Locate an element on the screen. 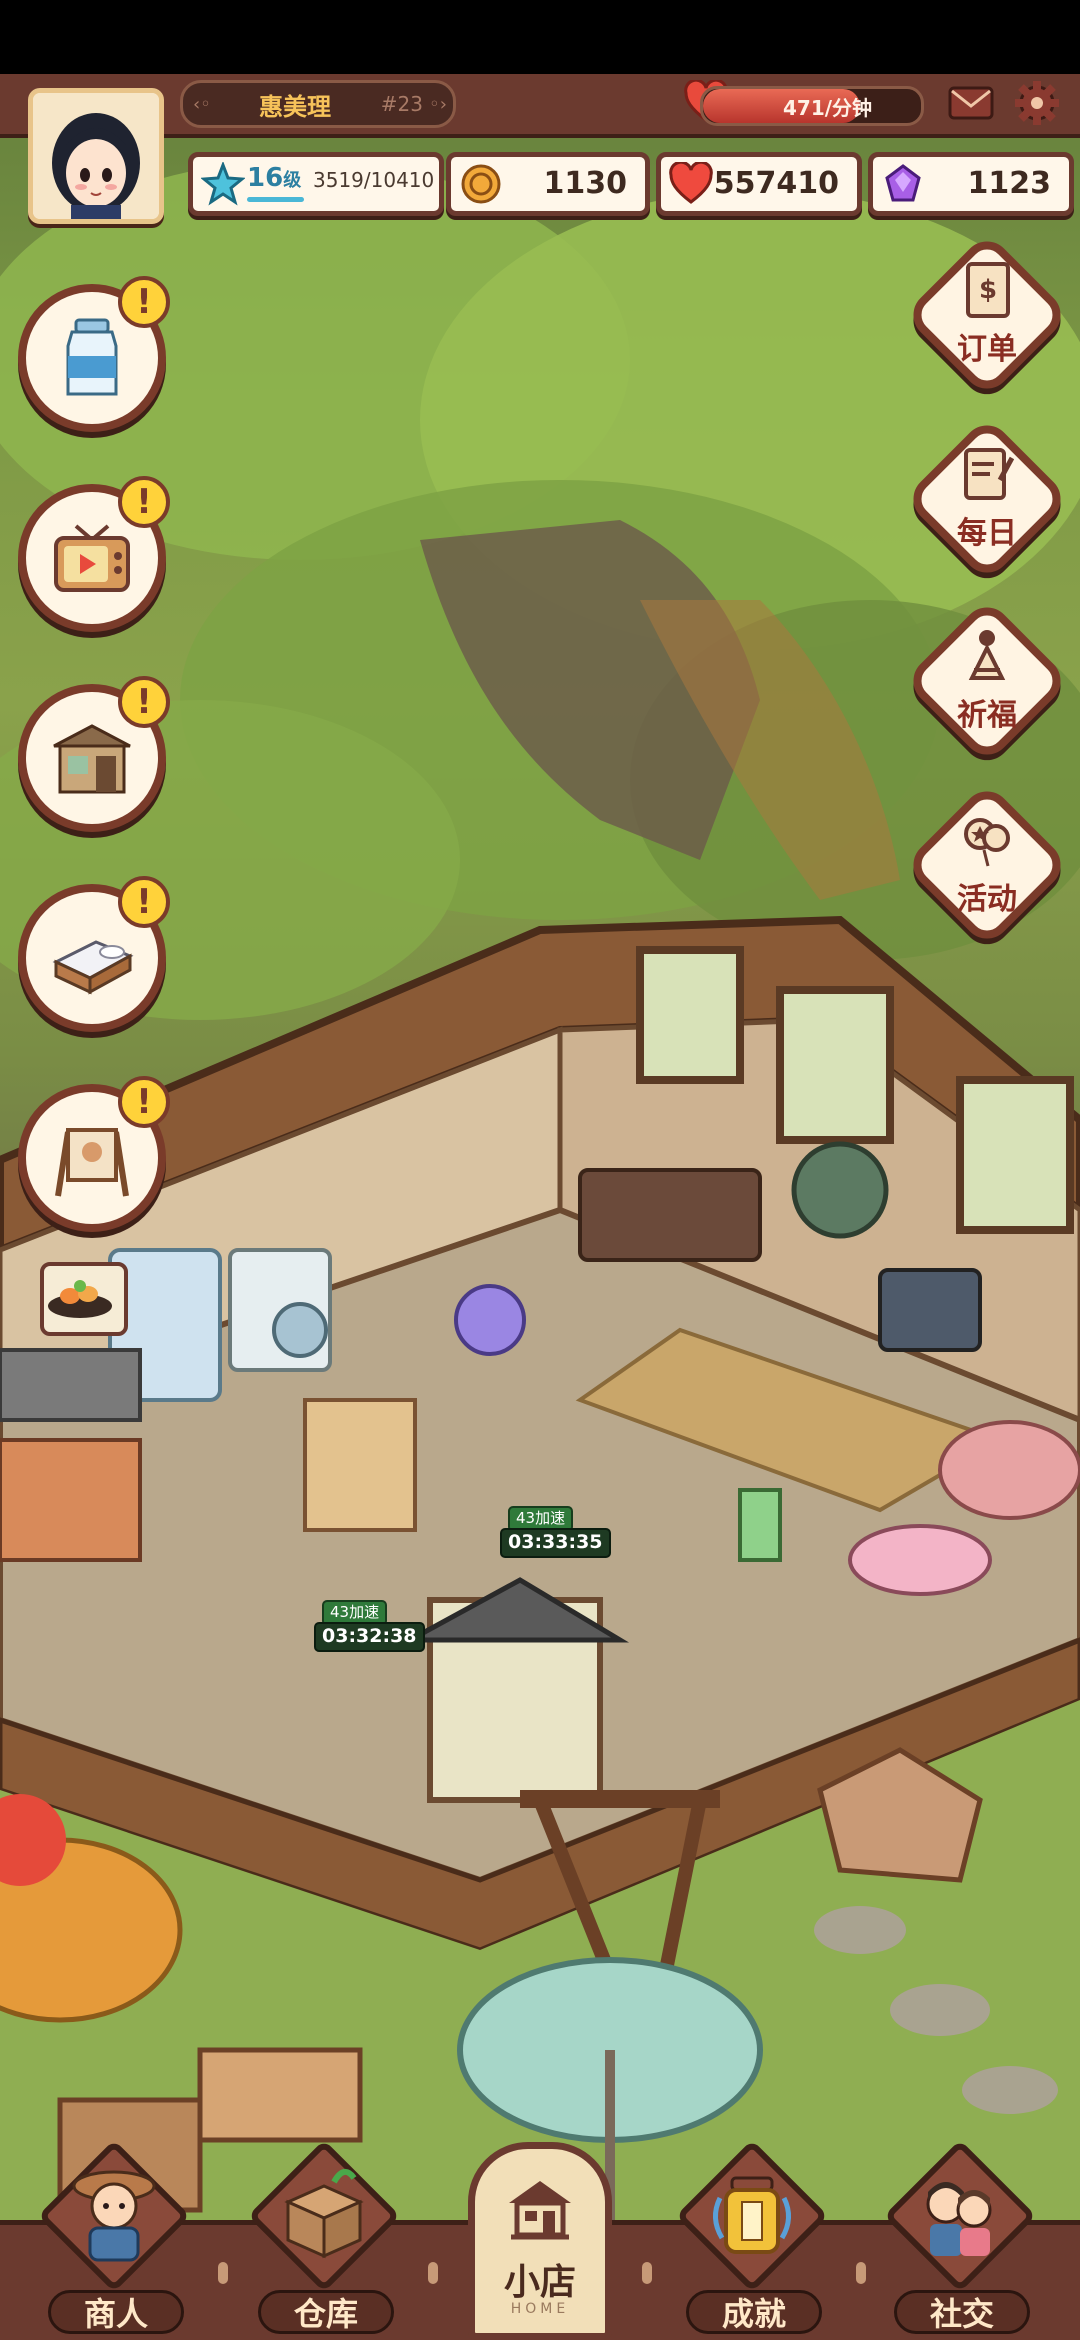 This screenshot has height=2340, width=1080. shop-house-icon is located at coordinates (540, 2210).